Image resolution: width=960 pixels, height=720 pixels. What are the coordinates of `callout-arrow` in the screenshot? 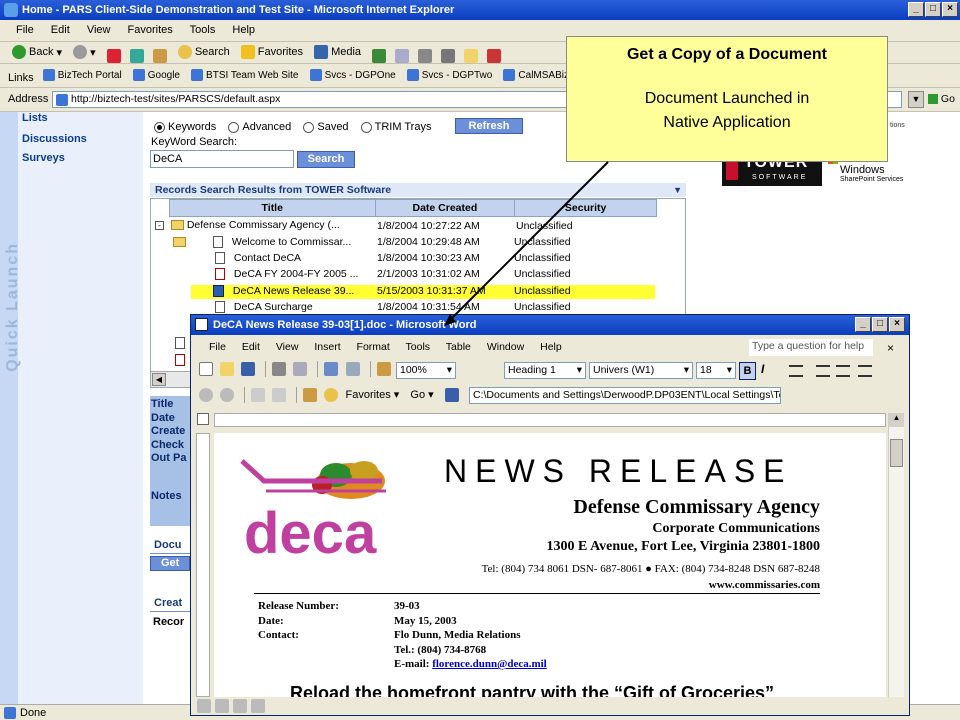 It's located at (526, 243).